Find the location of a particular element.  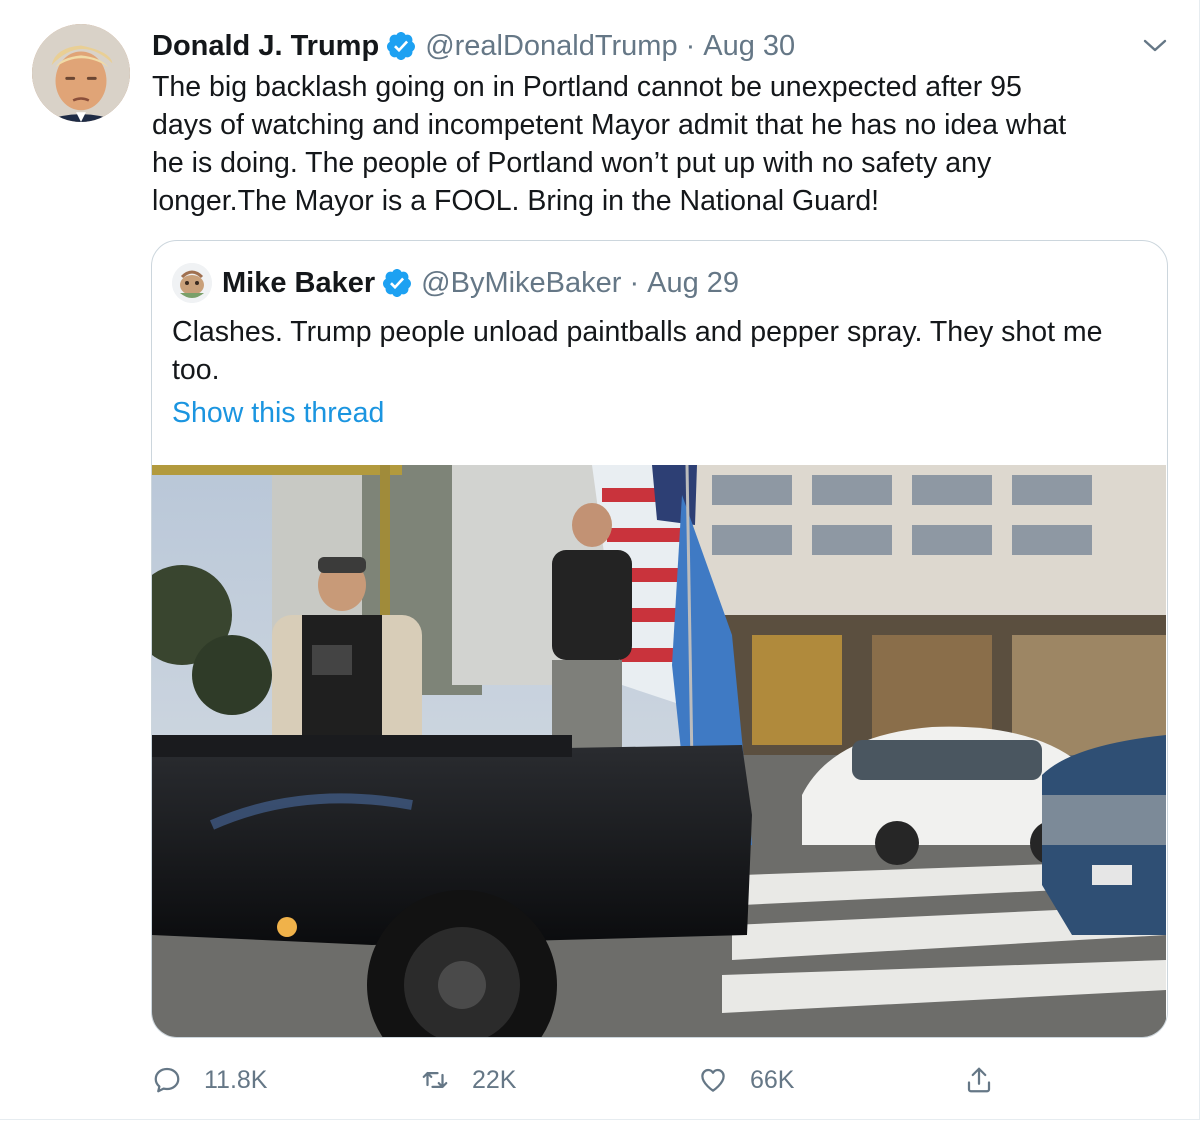

quoted-tweet-date: Aug 29 is located at coordinates (693, 283).